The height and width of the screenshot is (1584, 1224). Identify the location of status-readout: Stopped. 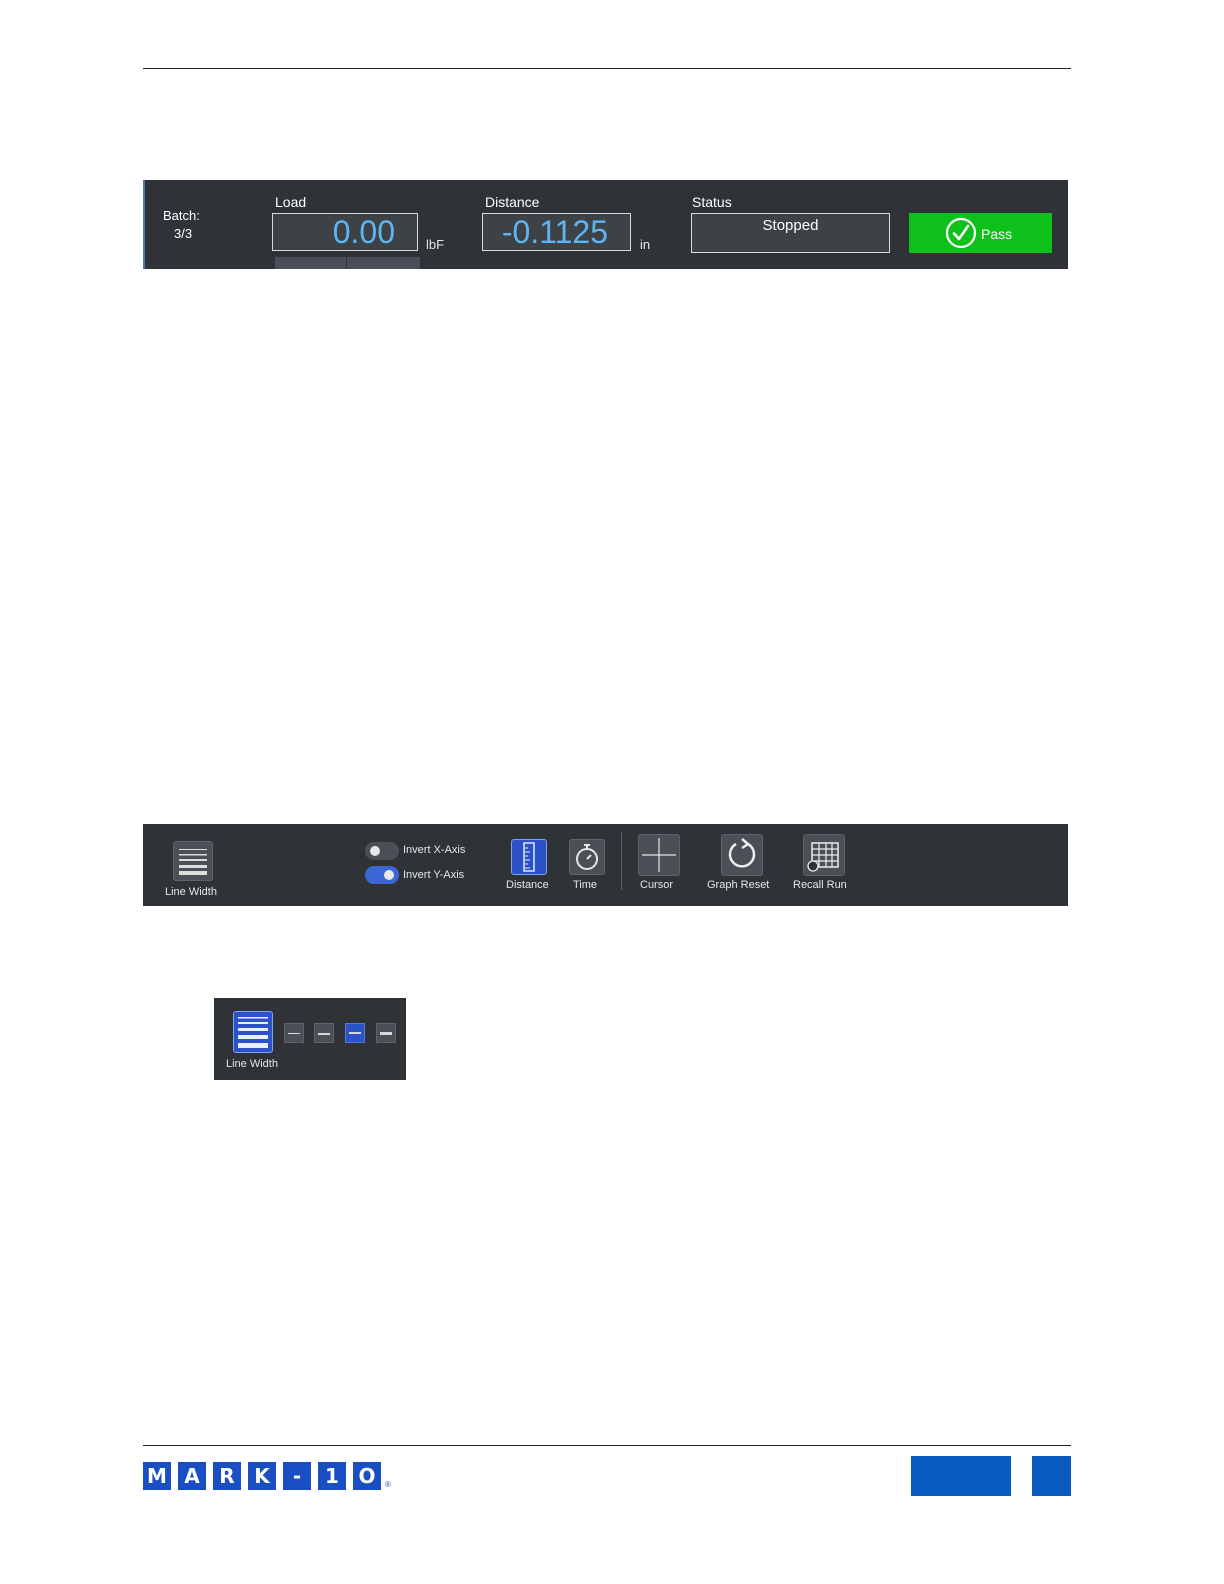
(790, 233).